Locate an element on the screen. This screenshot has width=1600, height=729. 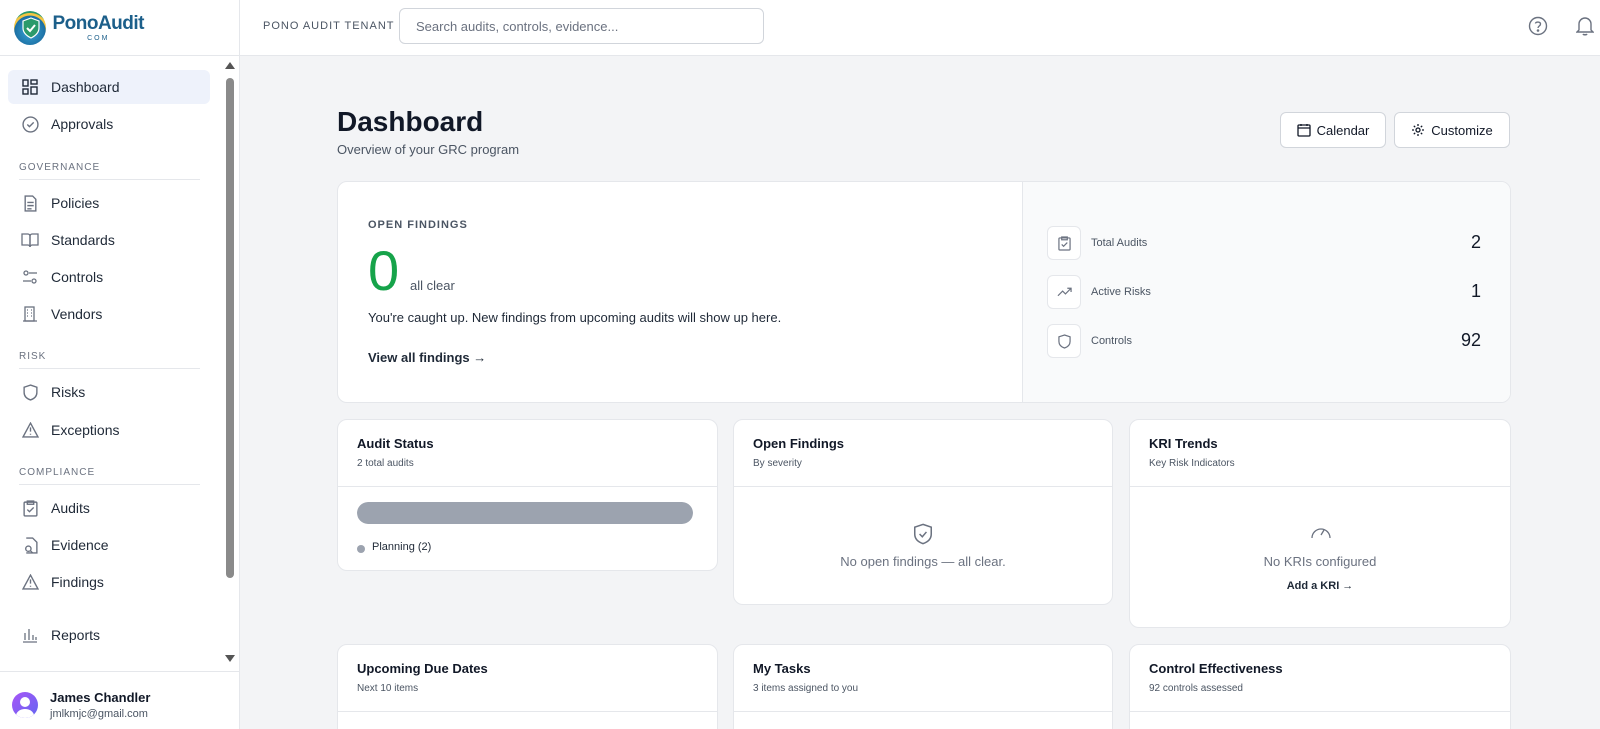
topbar: PONO AUDIT TENANT is located at coordinates (920, 28).